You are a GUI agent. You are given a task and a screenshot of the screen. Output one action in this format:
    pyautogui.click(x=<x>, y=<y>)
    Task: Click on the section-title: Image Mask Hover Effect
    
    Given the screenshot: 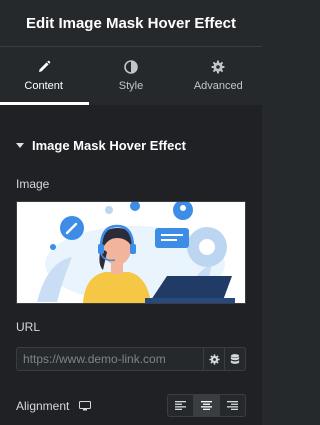 What is the action you would take?
    pyautogui.click(x=109, y=145)
    